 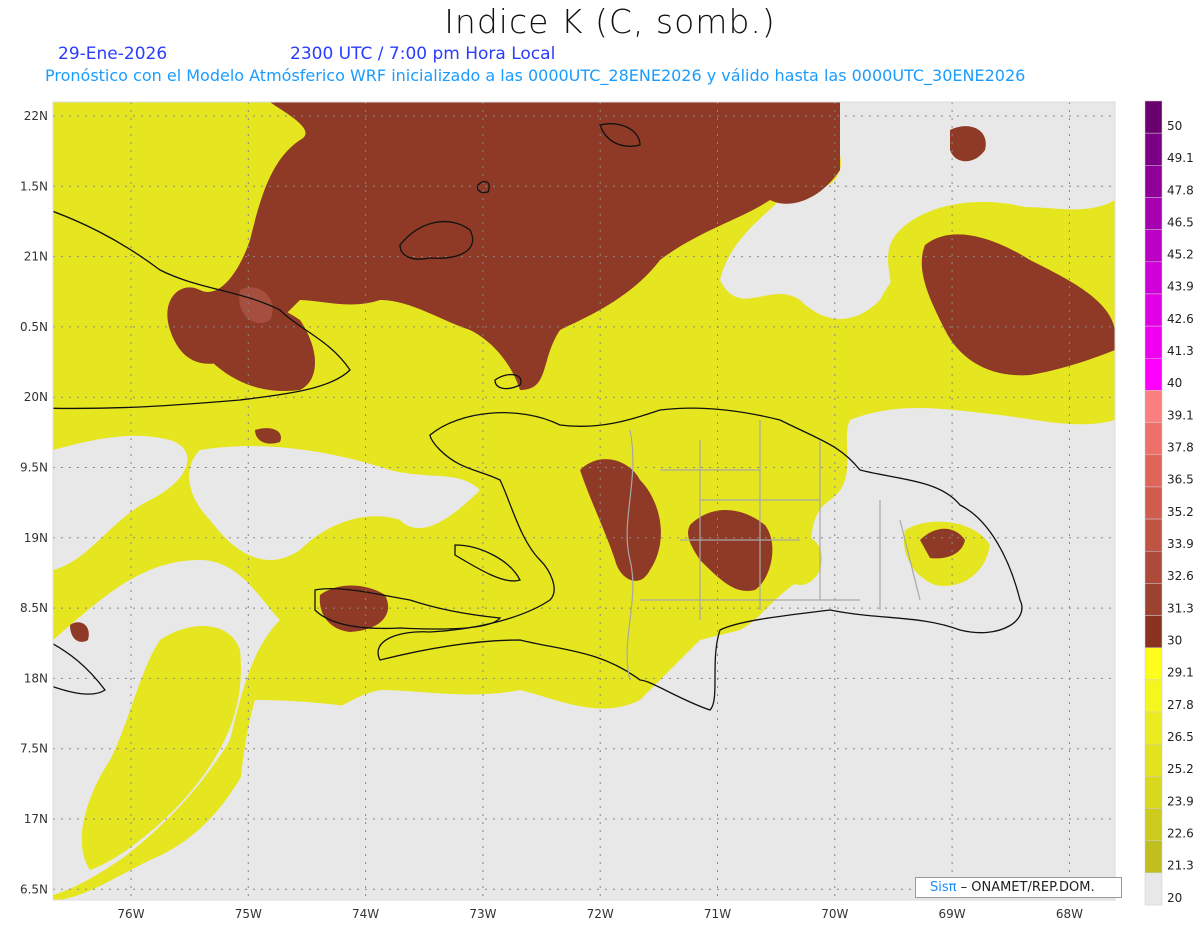 What do you see at coordinates (943, 887) in the screenshot?
I see `sispi-logo-text: Sisπ` at bounding box center [943, 887].